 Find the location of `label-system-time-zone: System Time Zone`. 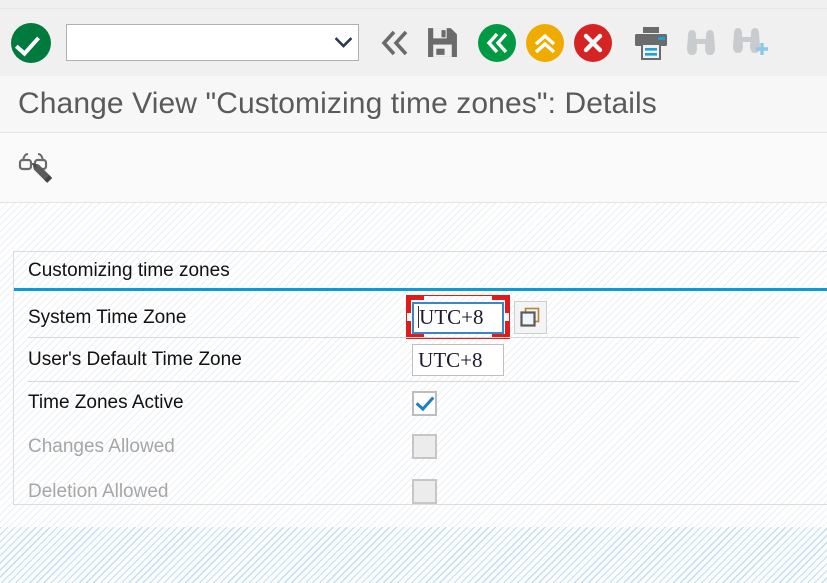

label-system-time-zone: System Time Zone is located at coordinates (107, 317).